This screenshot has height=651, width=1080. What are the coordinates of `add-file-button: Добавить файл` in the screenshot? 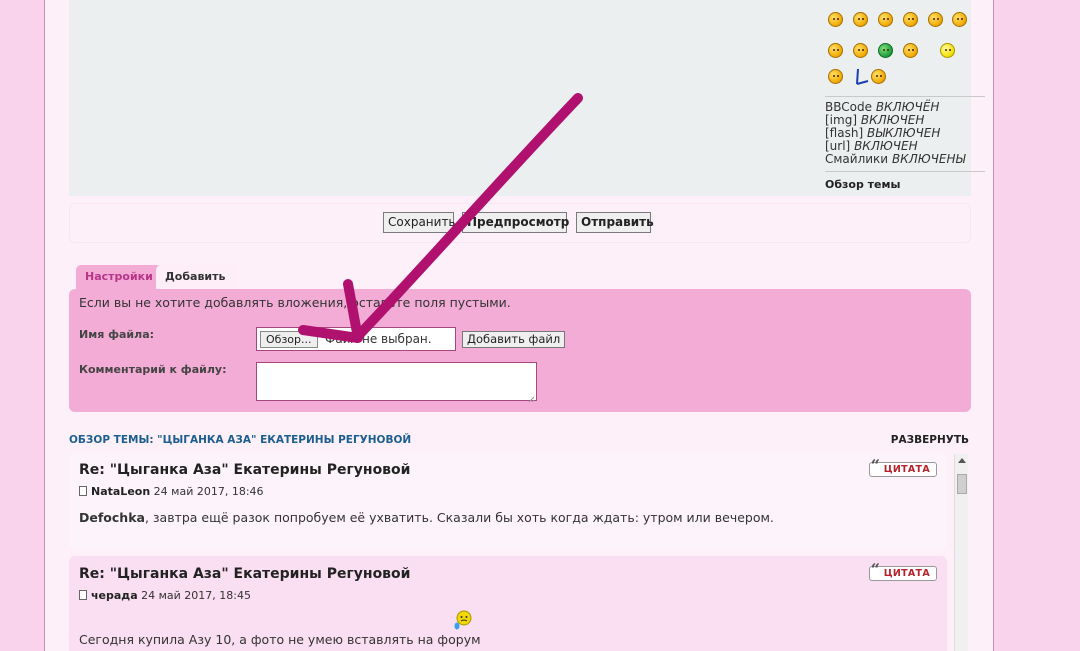 It's located at (514, 339).